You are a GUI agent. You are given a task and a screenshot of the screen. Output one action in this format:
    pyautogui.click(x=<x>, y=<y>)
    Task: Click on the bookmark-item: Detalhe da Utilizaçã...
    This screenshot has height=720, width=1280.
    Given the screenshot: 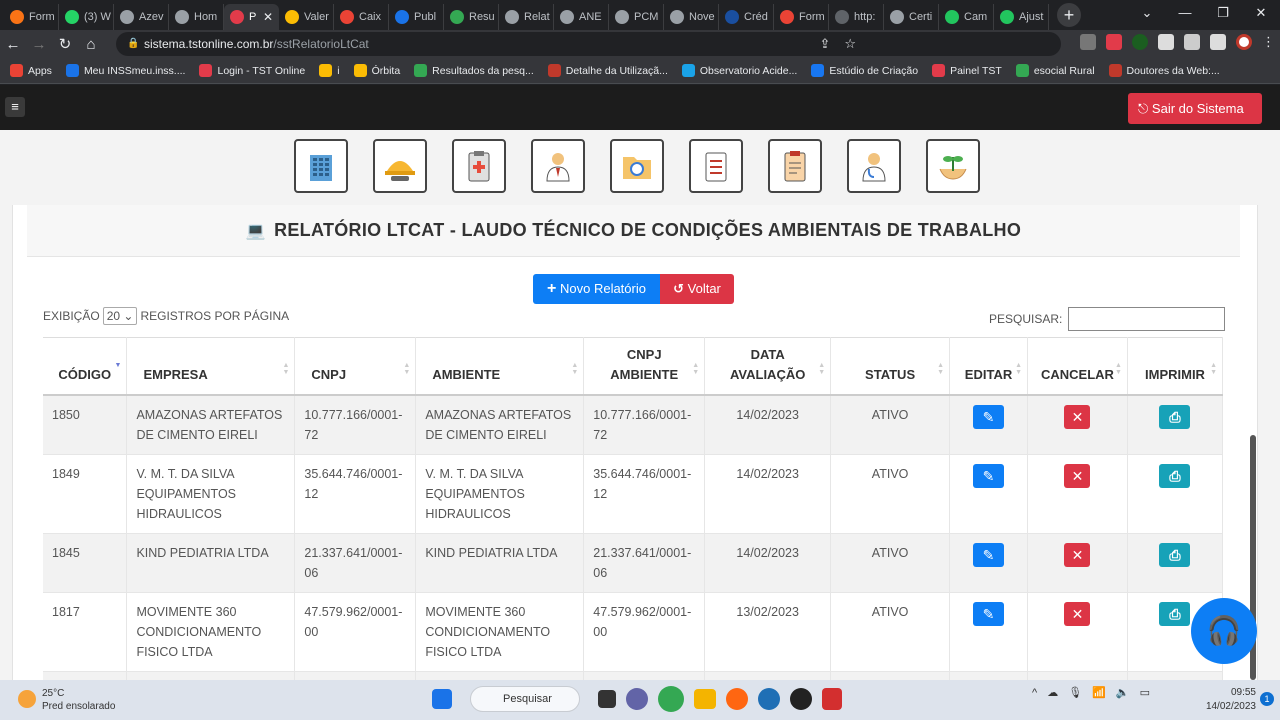 What is the action you would take?
    pyautogui.click(x=607, y=70)
    